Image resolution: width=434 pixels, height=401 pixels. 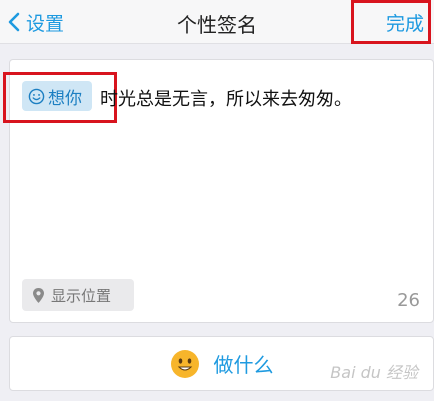 What do you see at coordinates (65, 98) in the screenshot?
I see `mood-tag-label: 想你` at bounding box center [65, 98].